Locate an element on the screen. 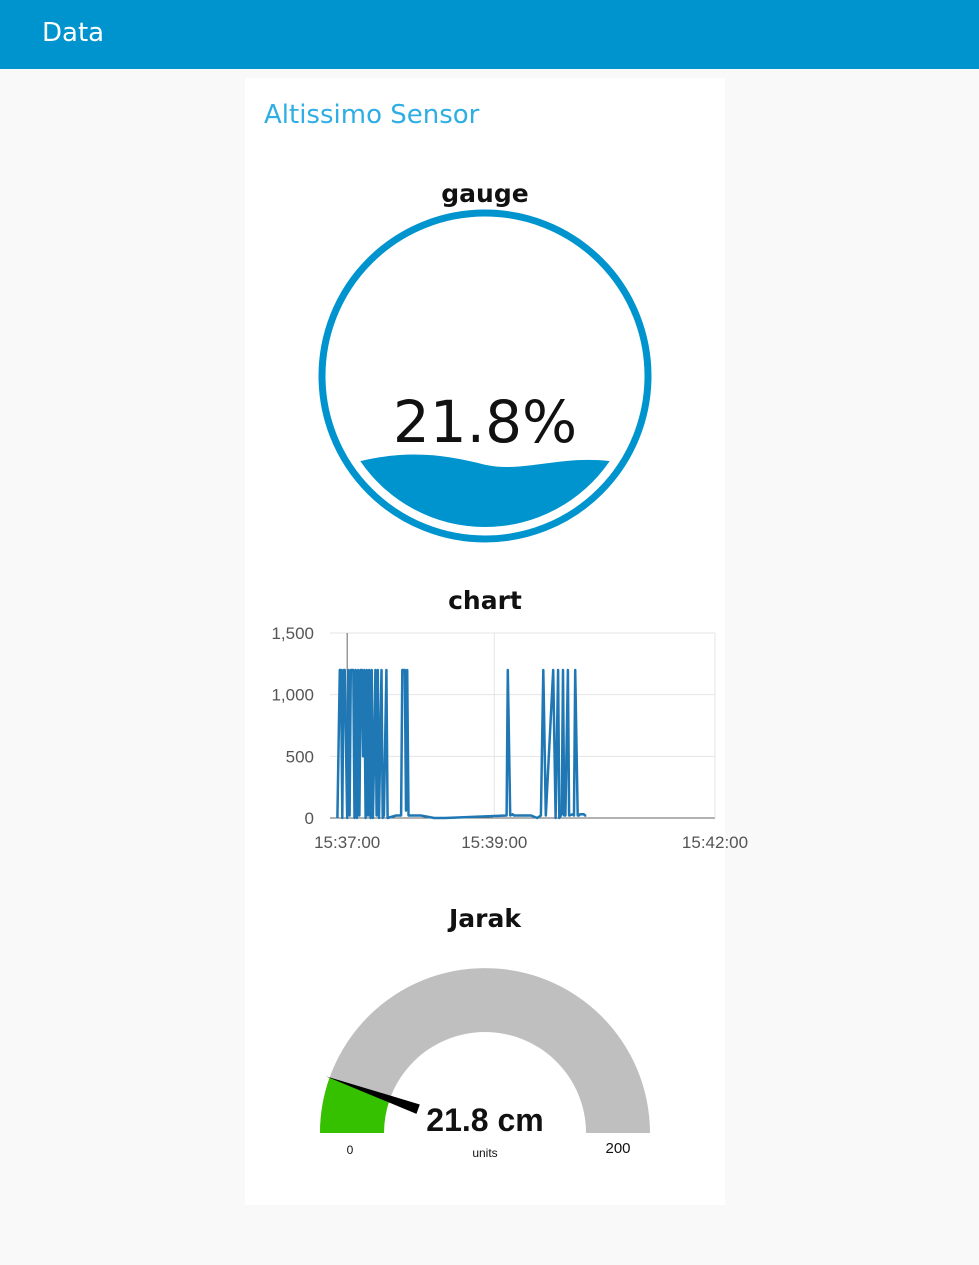  x-tick-label: 15:39:00 is located at coordinates (494, 842).